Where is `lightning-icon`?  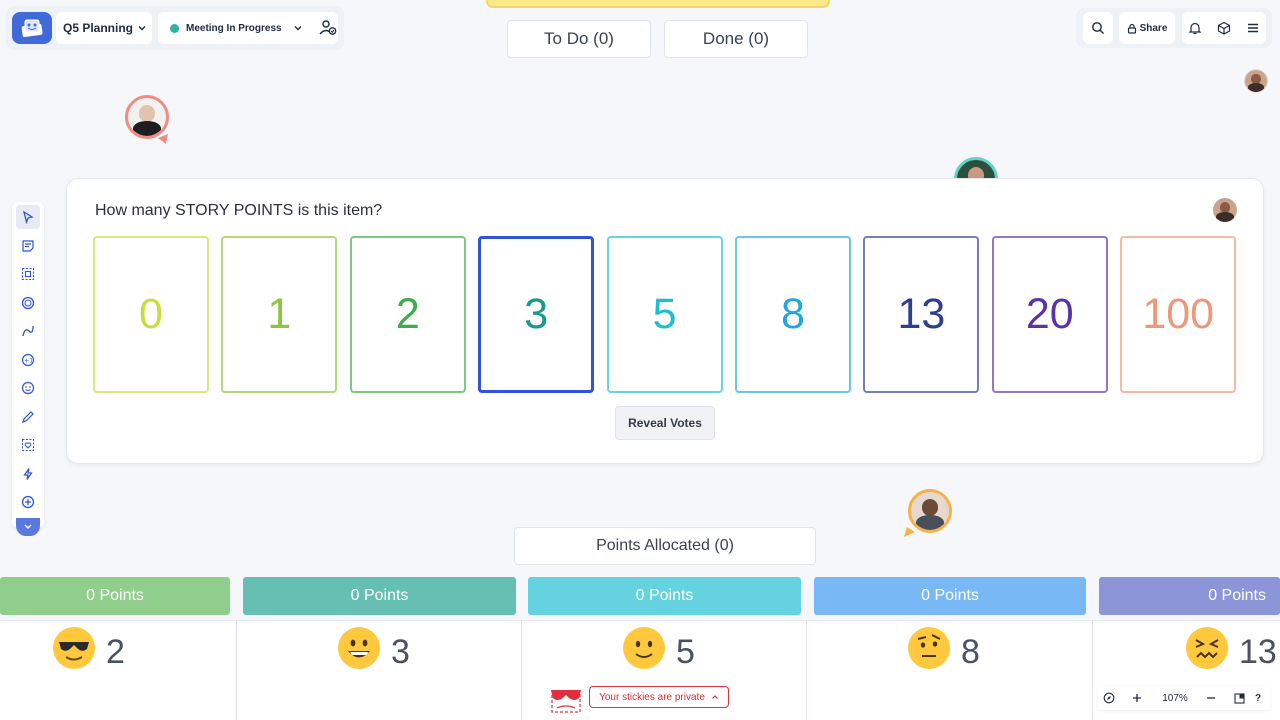 lightning-icon is located at coordinates (28, 474).